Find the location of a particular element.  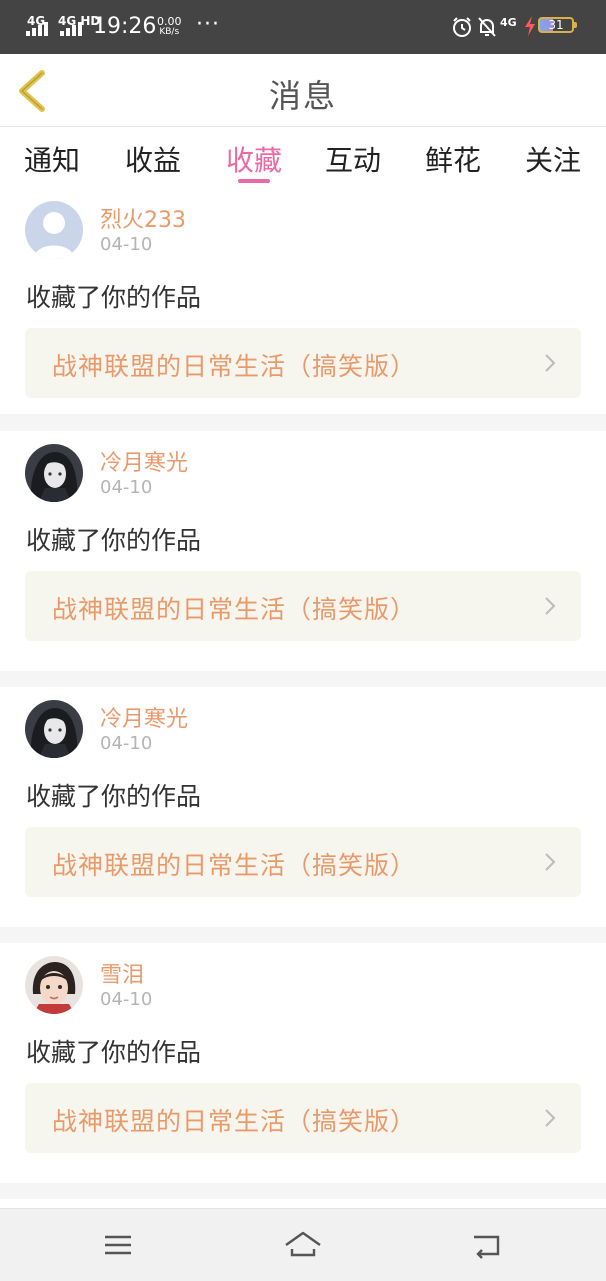

photo-avatar-icon is located at coordinates (54, 985).